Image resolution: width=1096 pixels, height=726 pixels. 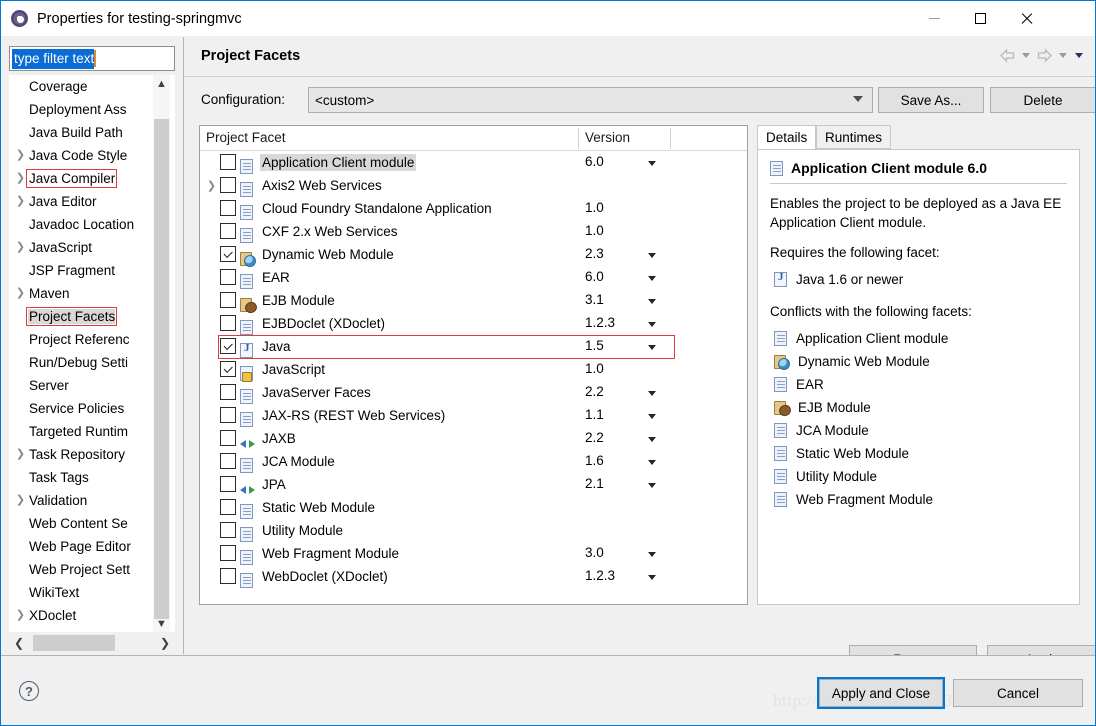 What do you see at coordinates (84, 339) in the screenshot?
I see `sidebar-item-project-referenc: Project Referenc` at bounding box center [84, 339].